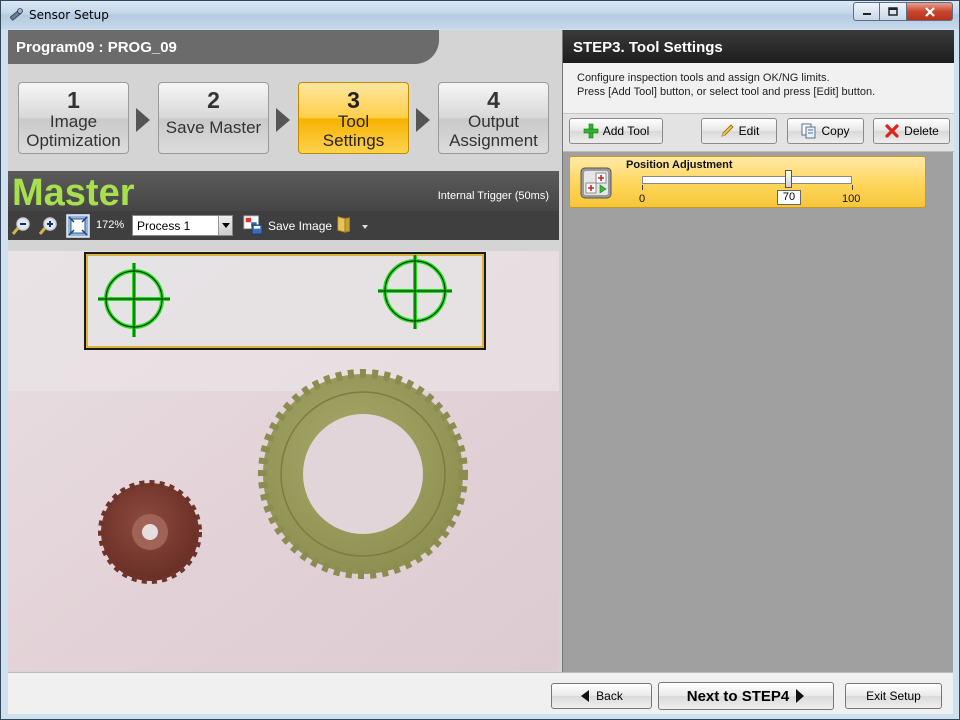  I want to click on process-select-value: Process 1, so click(164, 226).